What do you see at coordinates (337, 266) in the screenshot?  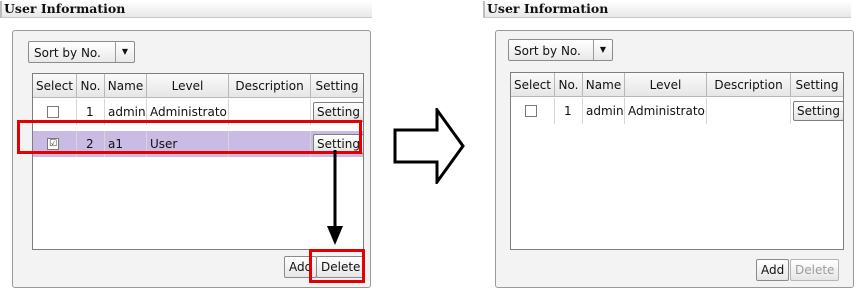 I see `delete-button-highlight` at bounding box center [337, 266].